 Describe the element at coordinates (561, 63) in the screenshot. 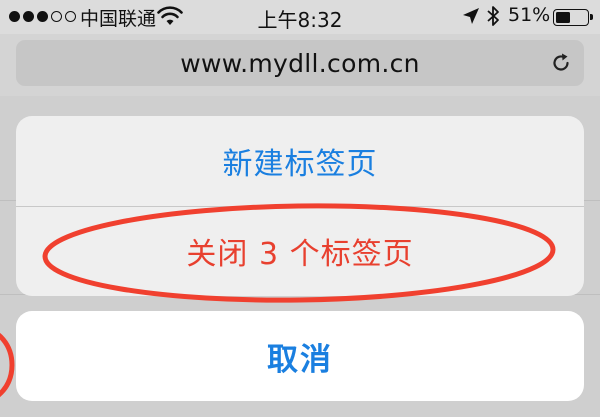

I see `reload-icon` at that location.